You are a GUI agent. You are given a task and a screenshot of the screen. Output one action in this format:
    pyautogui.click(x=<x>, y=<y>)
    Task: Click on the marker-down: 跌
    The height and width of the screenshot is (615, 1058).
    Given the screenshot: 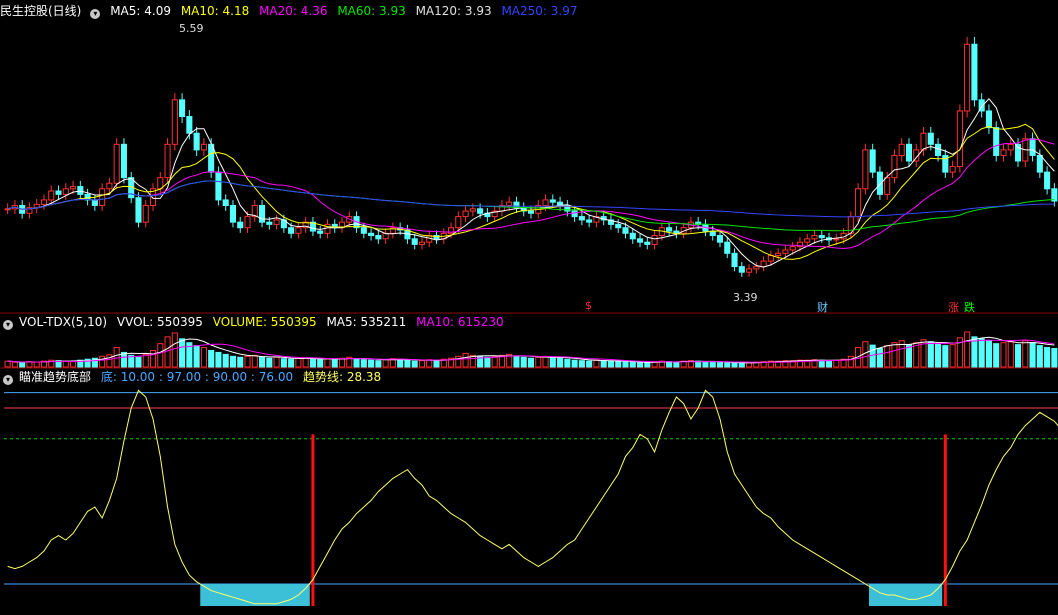 What is the action you would take?
    pyautogui.click(x=969, y=307)
    